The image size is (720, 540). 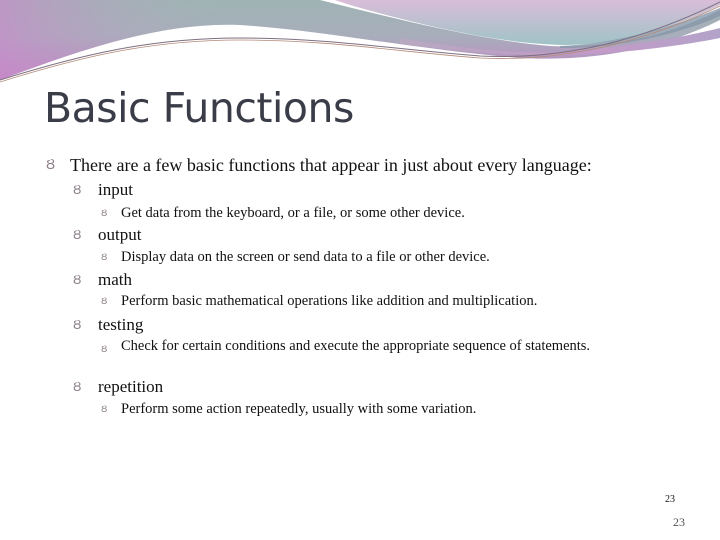 I want to click on function-item-input: Ȣ input, so click(x=103, y=190).